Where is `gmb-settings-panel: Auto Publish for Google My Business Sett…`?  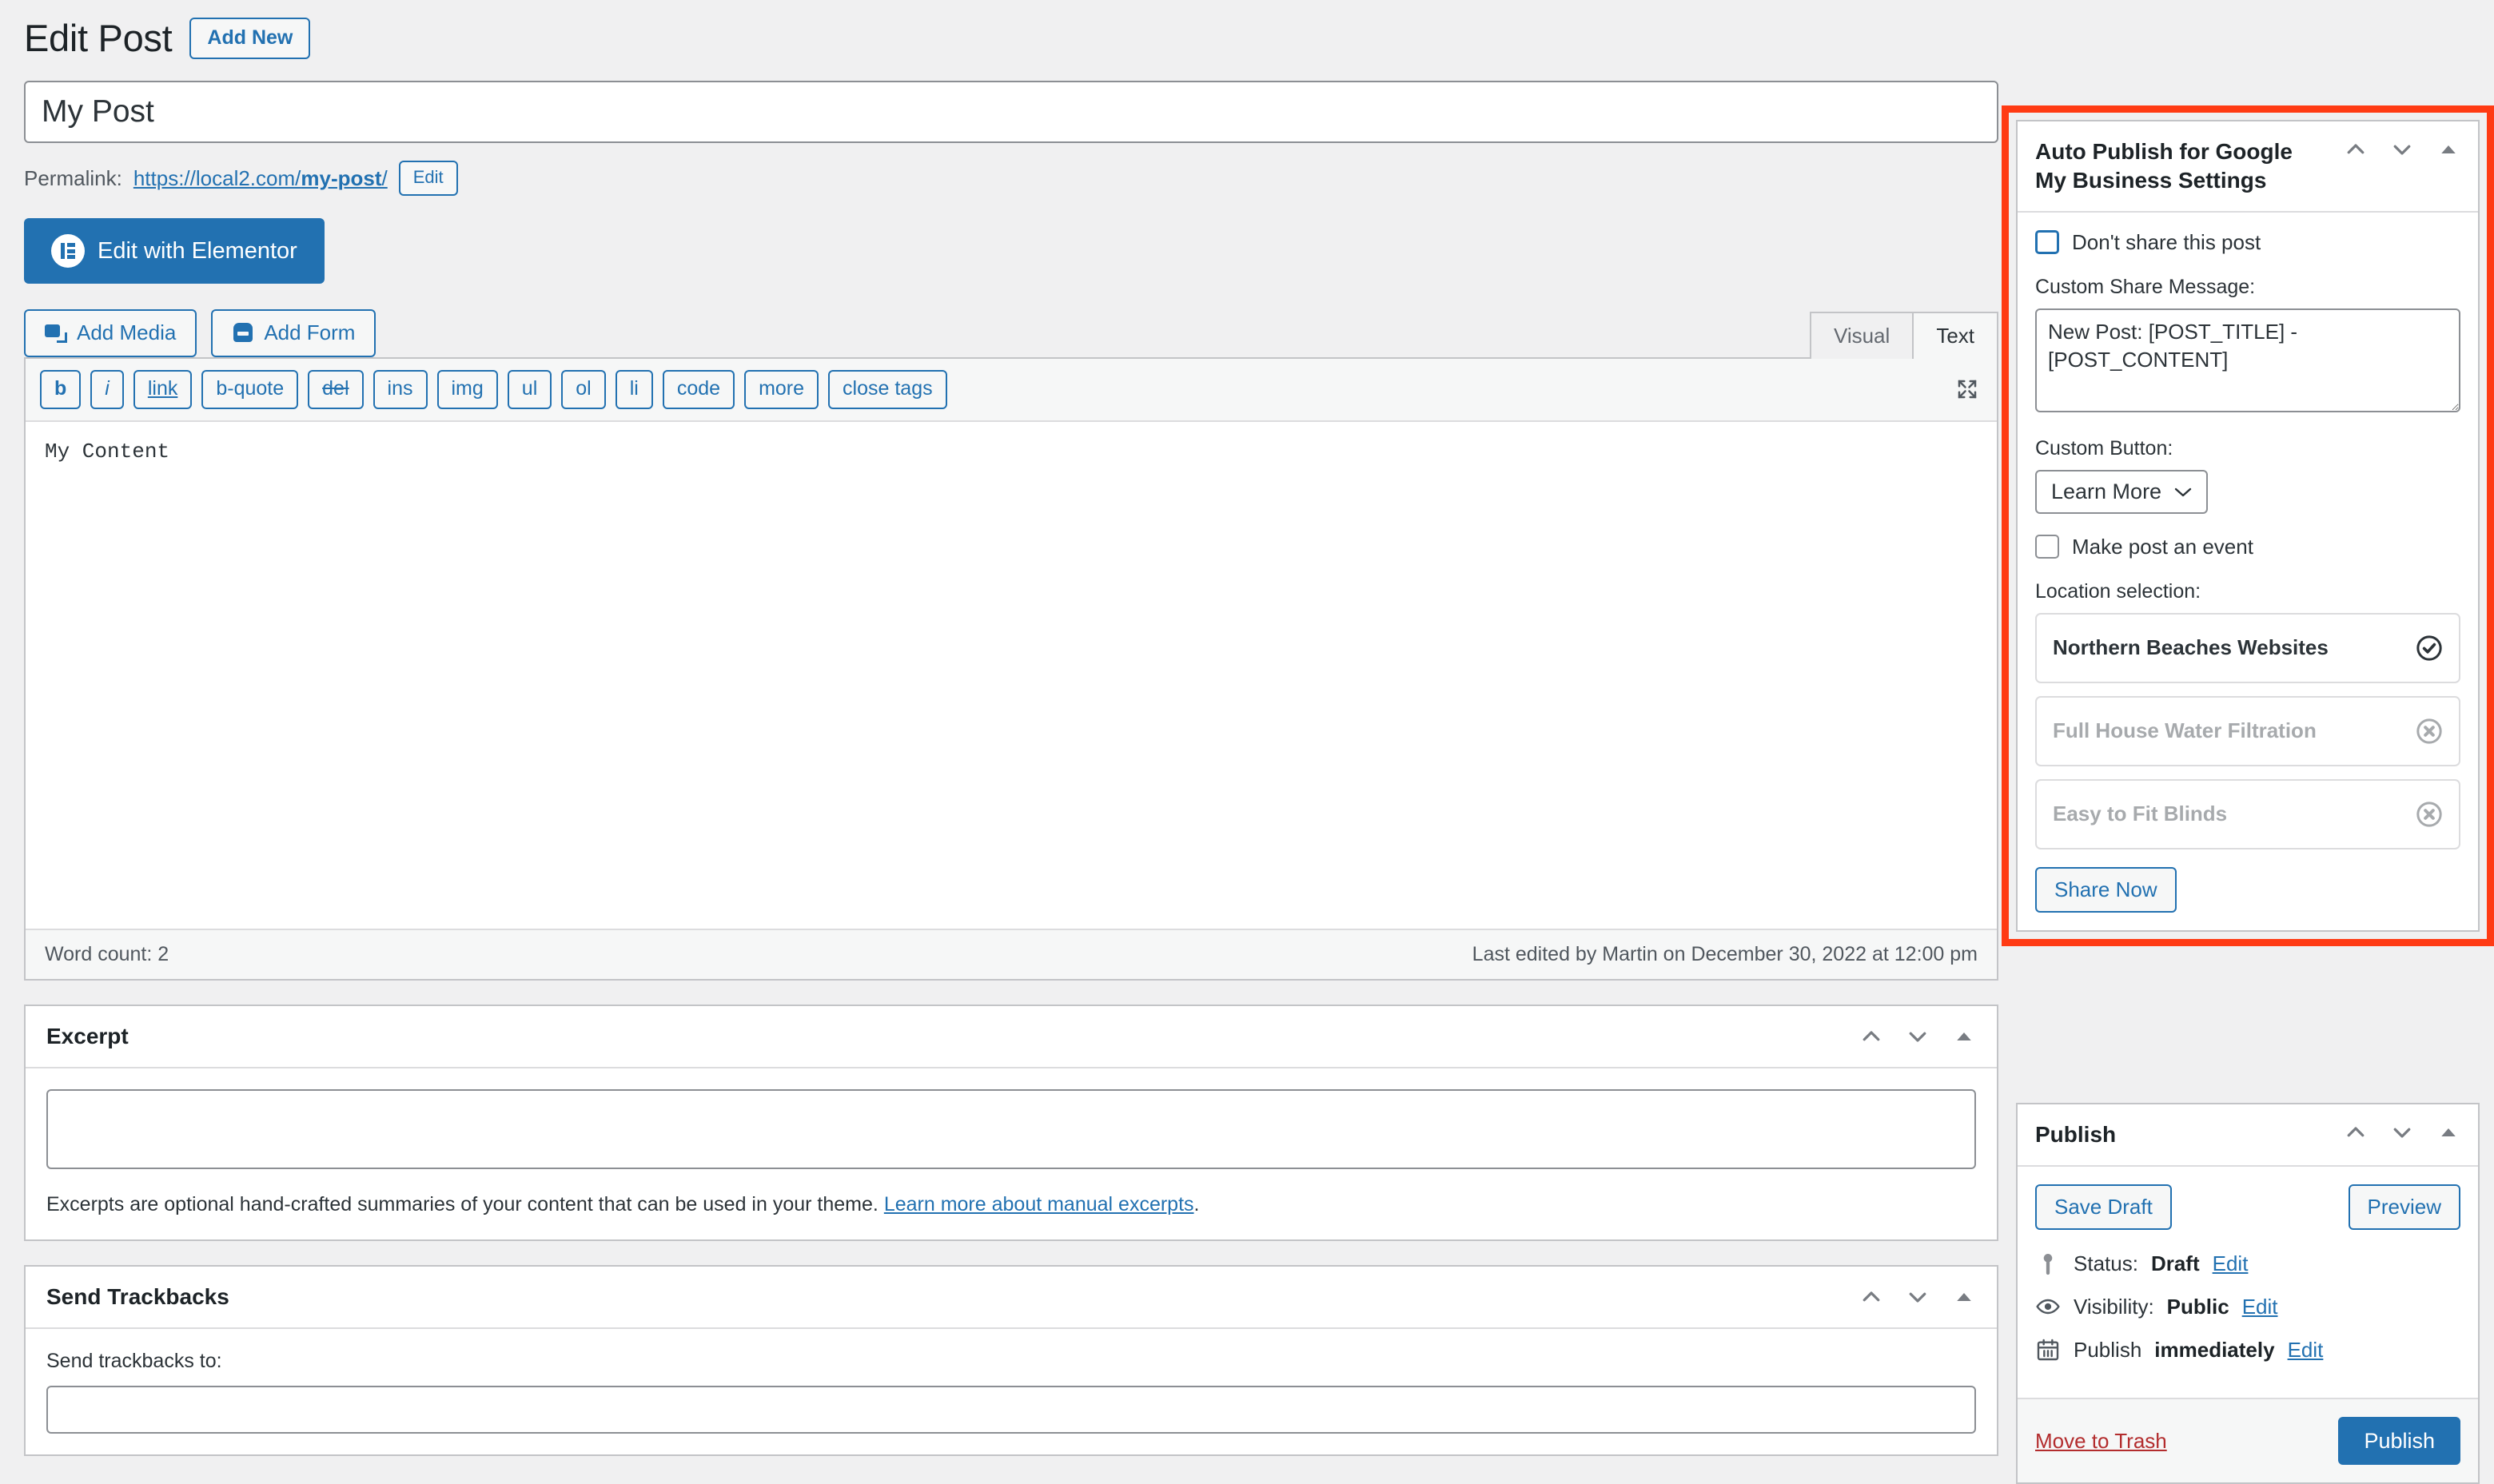
gmb-settings-panel: Auto Publish for Google My Business Sett… is located at coordinates (2248, 526).